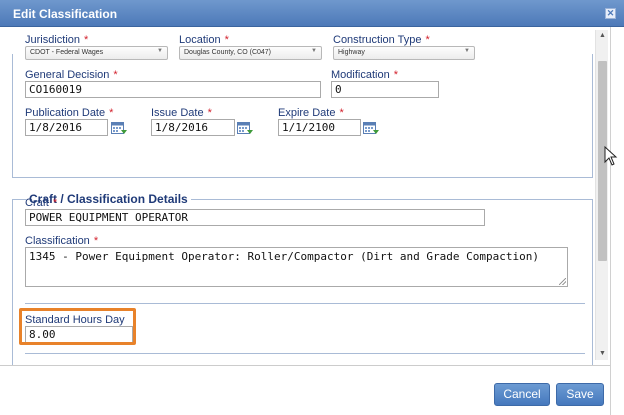 The height and width of the screenshot is (415, 624). I want to click on general-decision-label: General Decision *, so click(71, 75).